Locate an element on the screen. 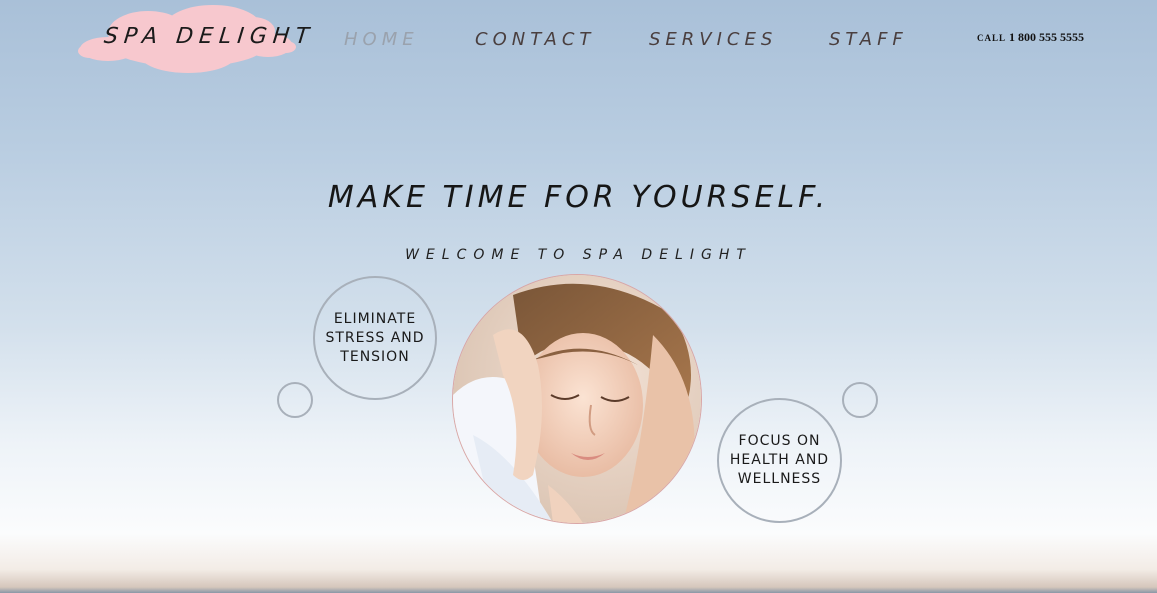  phone-contact: CALL 1 800 555 5555 is located at coordinates (1030, 37).